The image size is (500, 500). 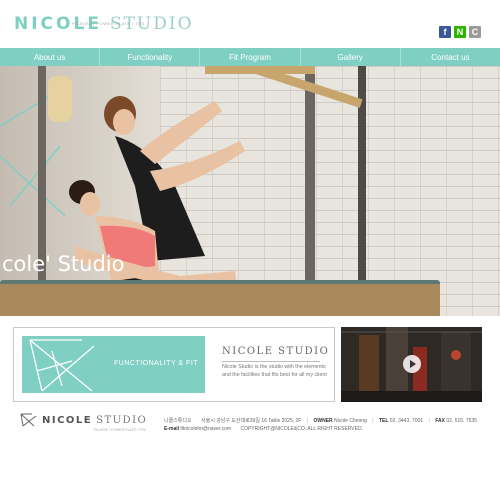 I want to click on copyright: COPYRIGHT@NICOLE&CO. ALL RIGHT RESERVED., so click(x=301, y=429).